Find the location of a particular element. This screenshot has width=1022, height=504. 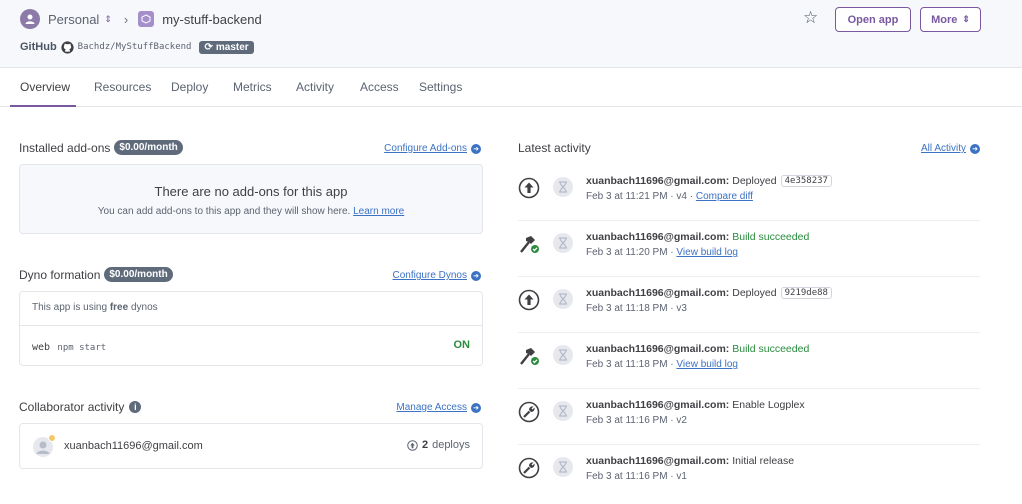

collab-box: xuanbach11696@gmail.com 2 deploys is located at coordinates (251, 446).